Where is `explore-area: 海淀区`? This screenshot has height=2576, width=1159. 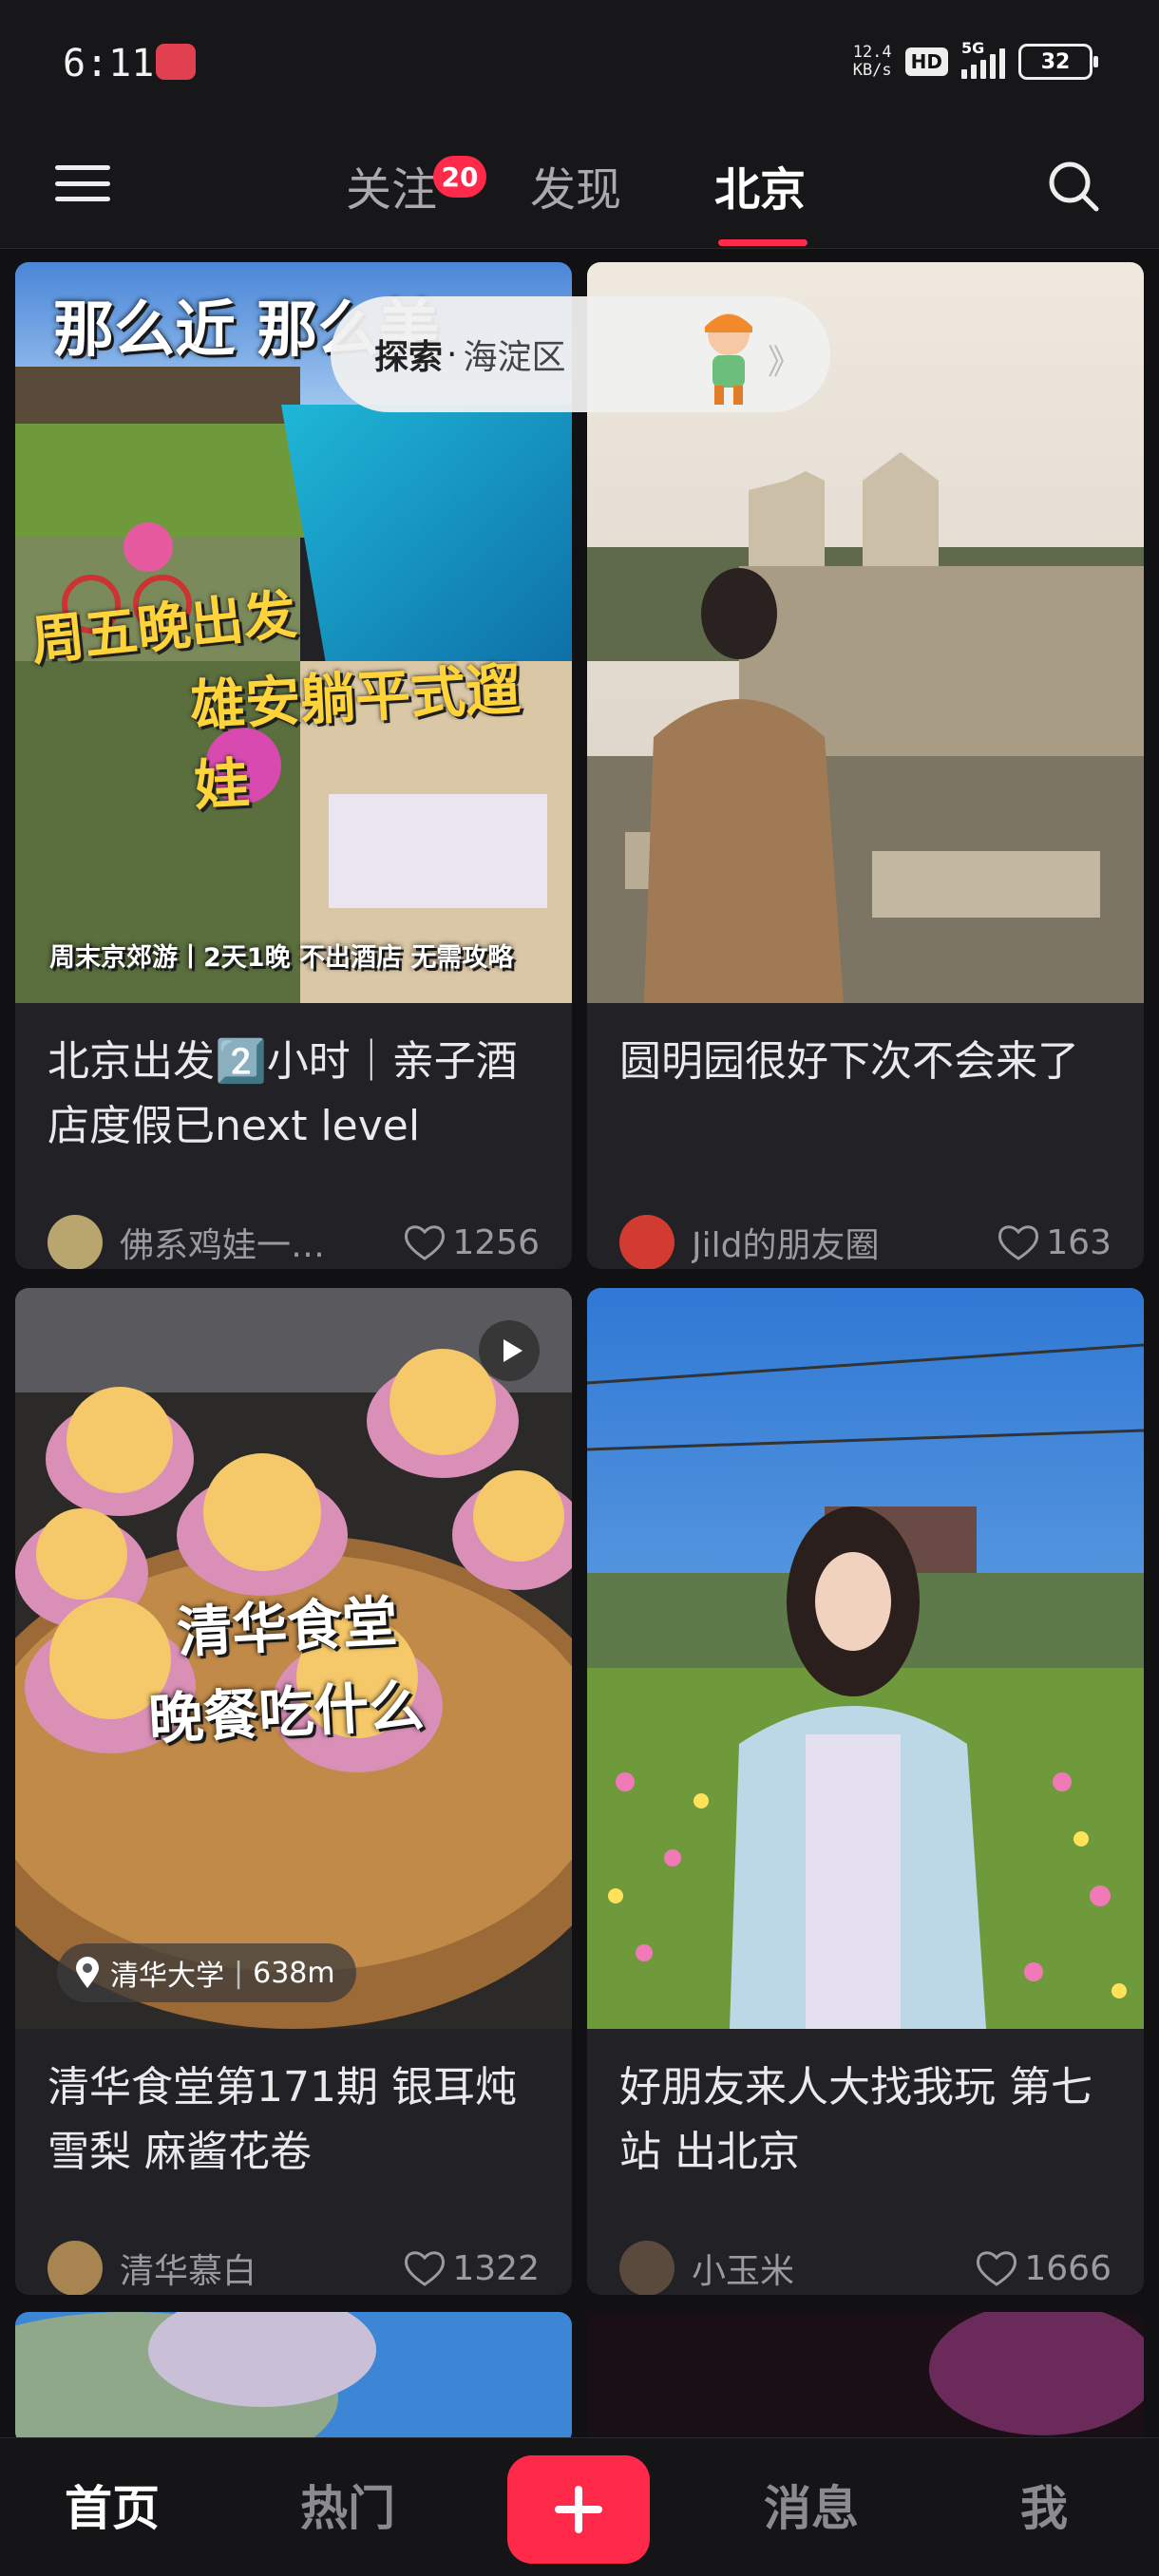
explore-area: 海淀区 is located at coordinates (514, 357).